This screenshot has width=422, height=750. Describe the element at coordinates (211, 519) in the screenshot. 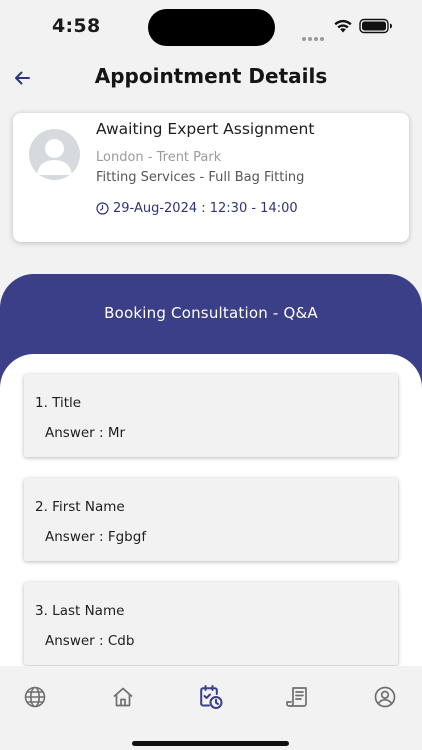

I see `qa-item: 2. First Name Answer : Fgbgf` at that location.